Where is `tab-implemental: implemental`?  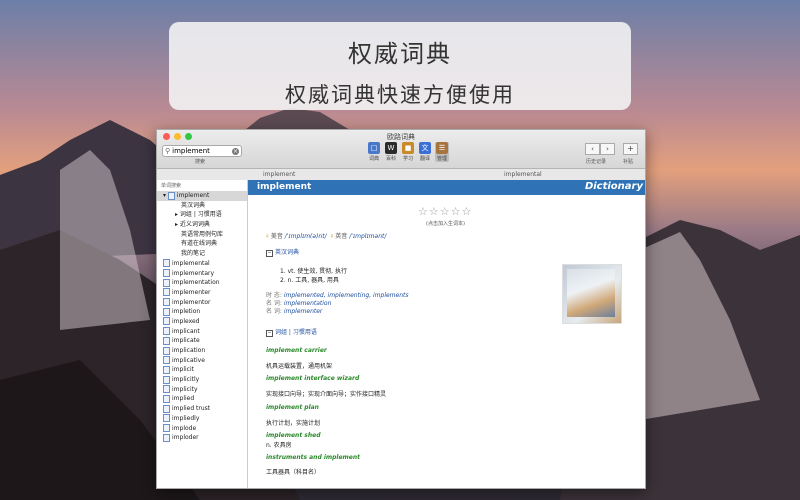 tab-implemental: implemental is located at coordinates (523, 174).